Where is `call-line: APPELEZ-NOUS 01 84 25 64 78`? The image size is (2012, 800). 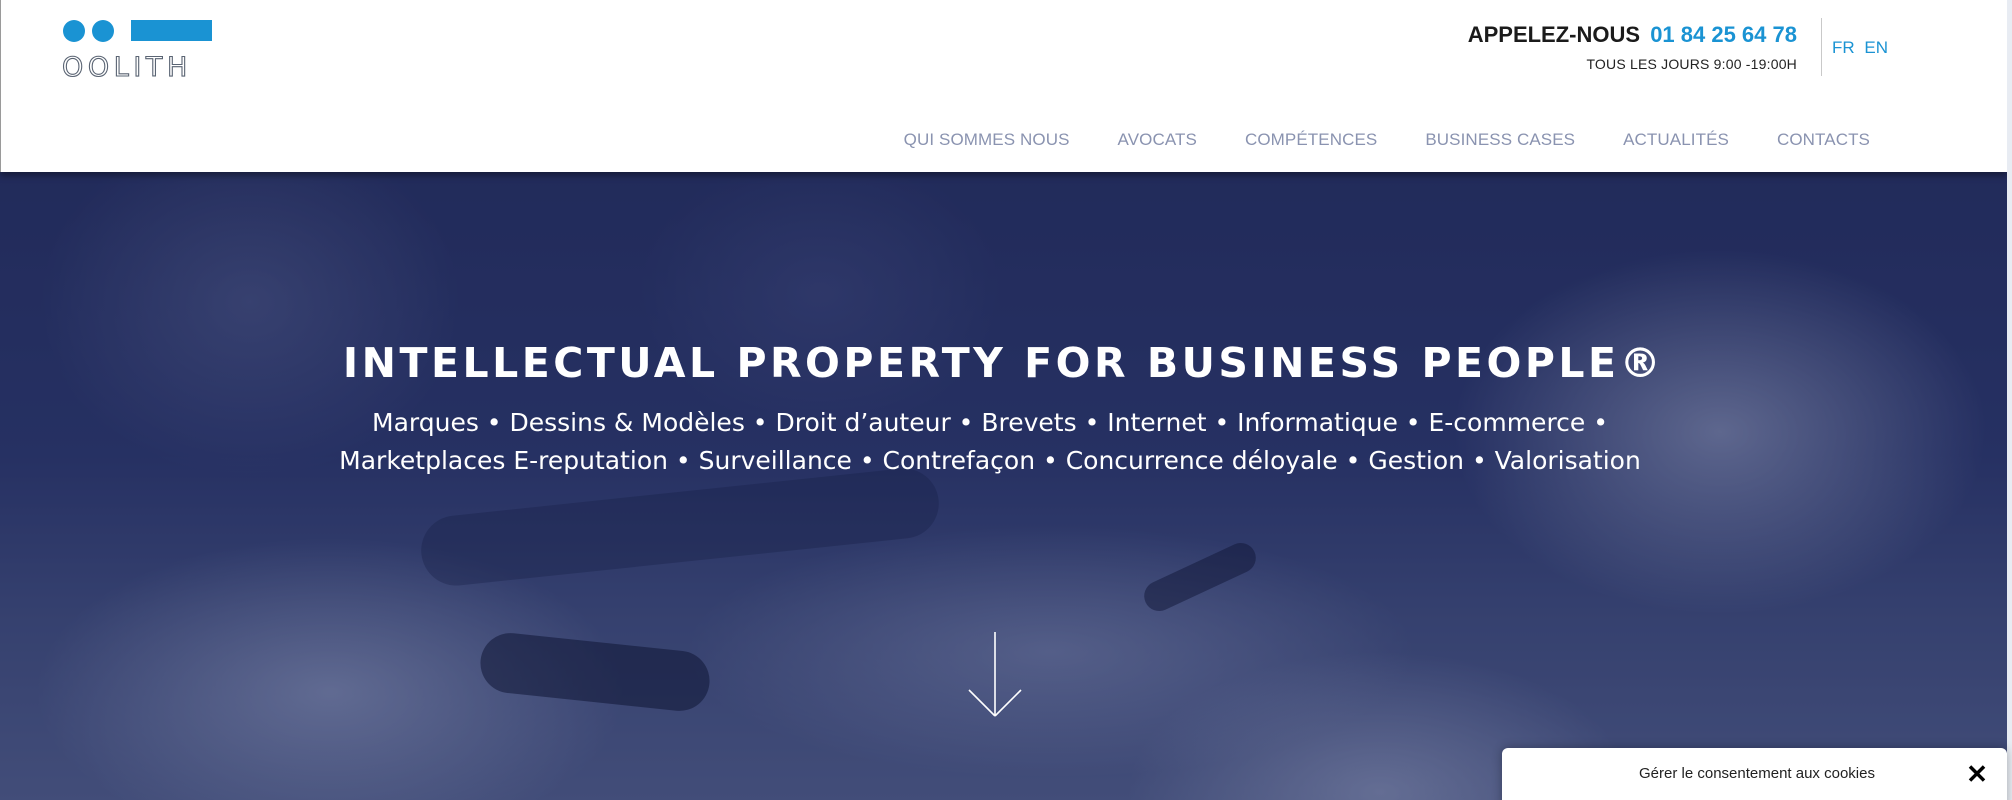
call-line: APPELEZ-NOUS 01 84 25 64 78 is located at coordinates (1632, 35).